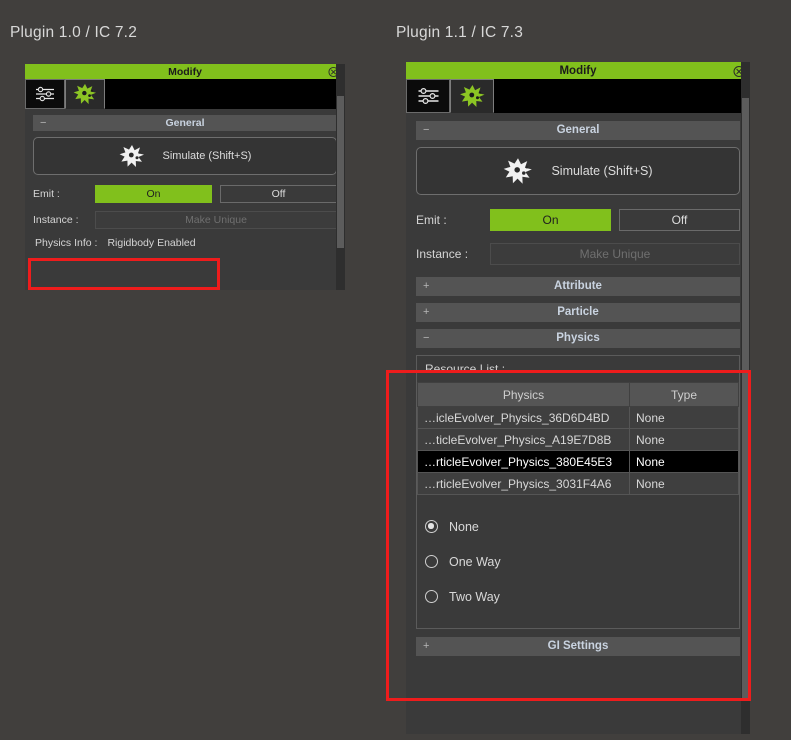  I want to click on section-attribute-label: Attribute, so click(578, 286).